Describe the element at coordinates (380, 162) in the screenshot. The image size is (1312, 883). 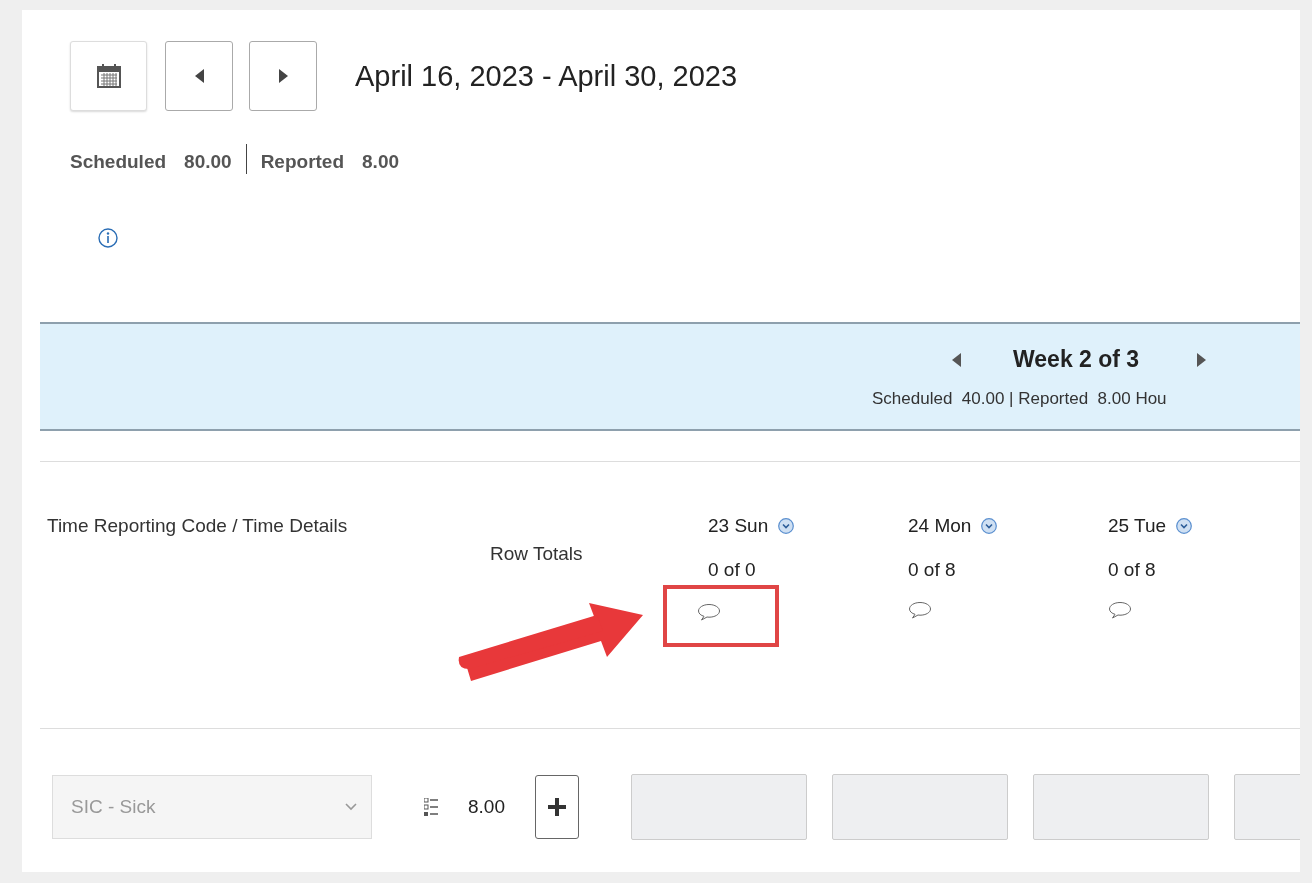
I see `summary-value: 8.00` at that location.